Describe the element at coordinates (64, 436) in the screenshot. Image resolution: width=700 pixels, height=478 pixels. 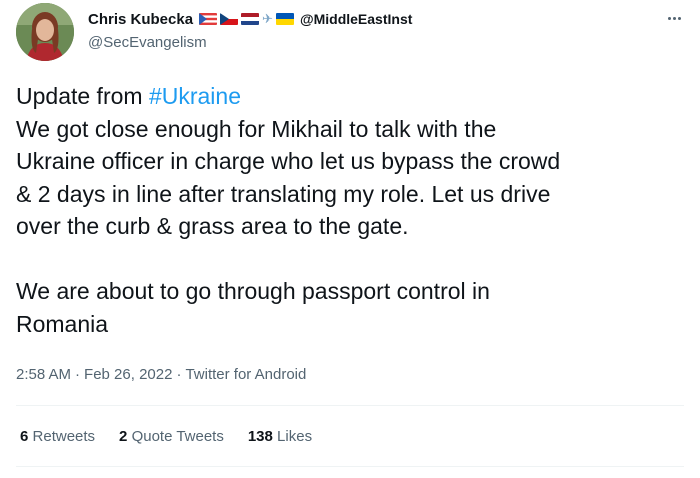
I see `retweets-label: Retweets` at that location.